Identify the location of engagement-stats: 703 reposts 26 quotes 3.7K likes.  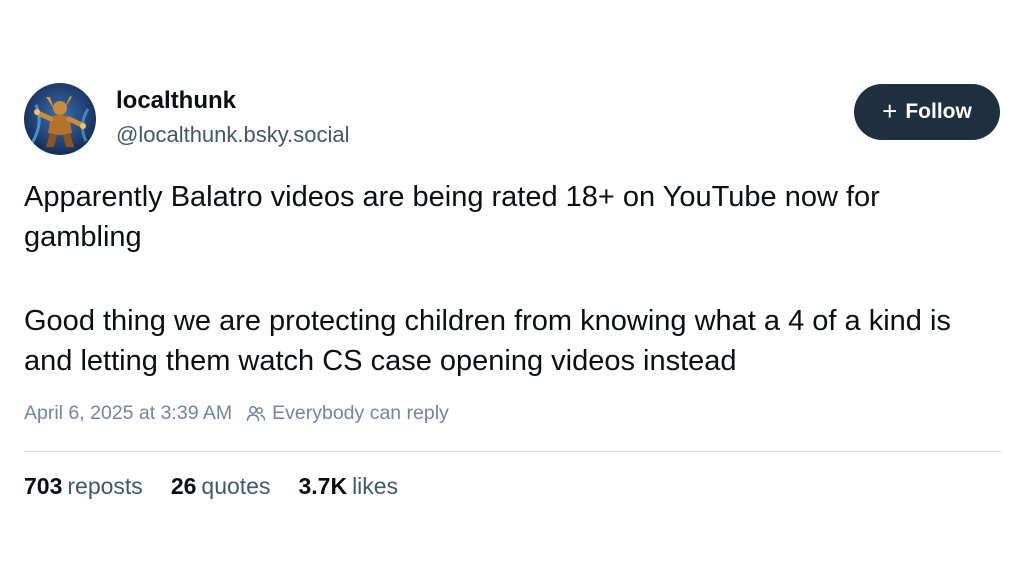
(225, 486).